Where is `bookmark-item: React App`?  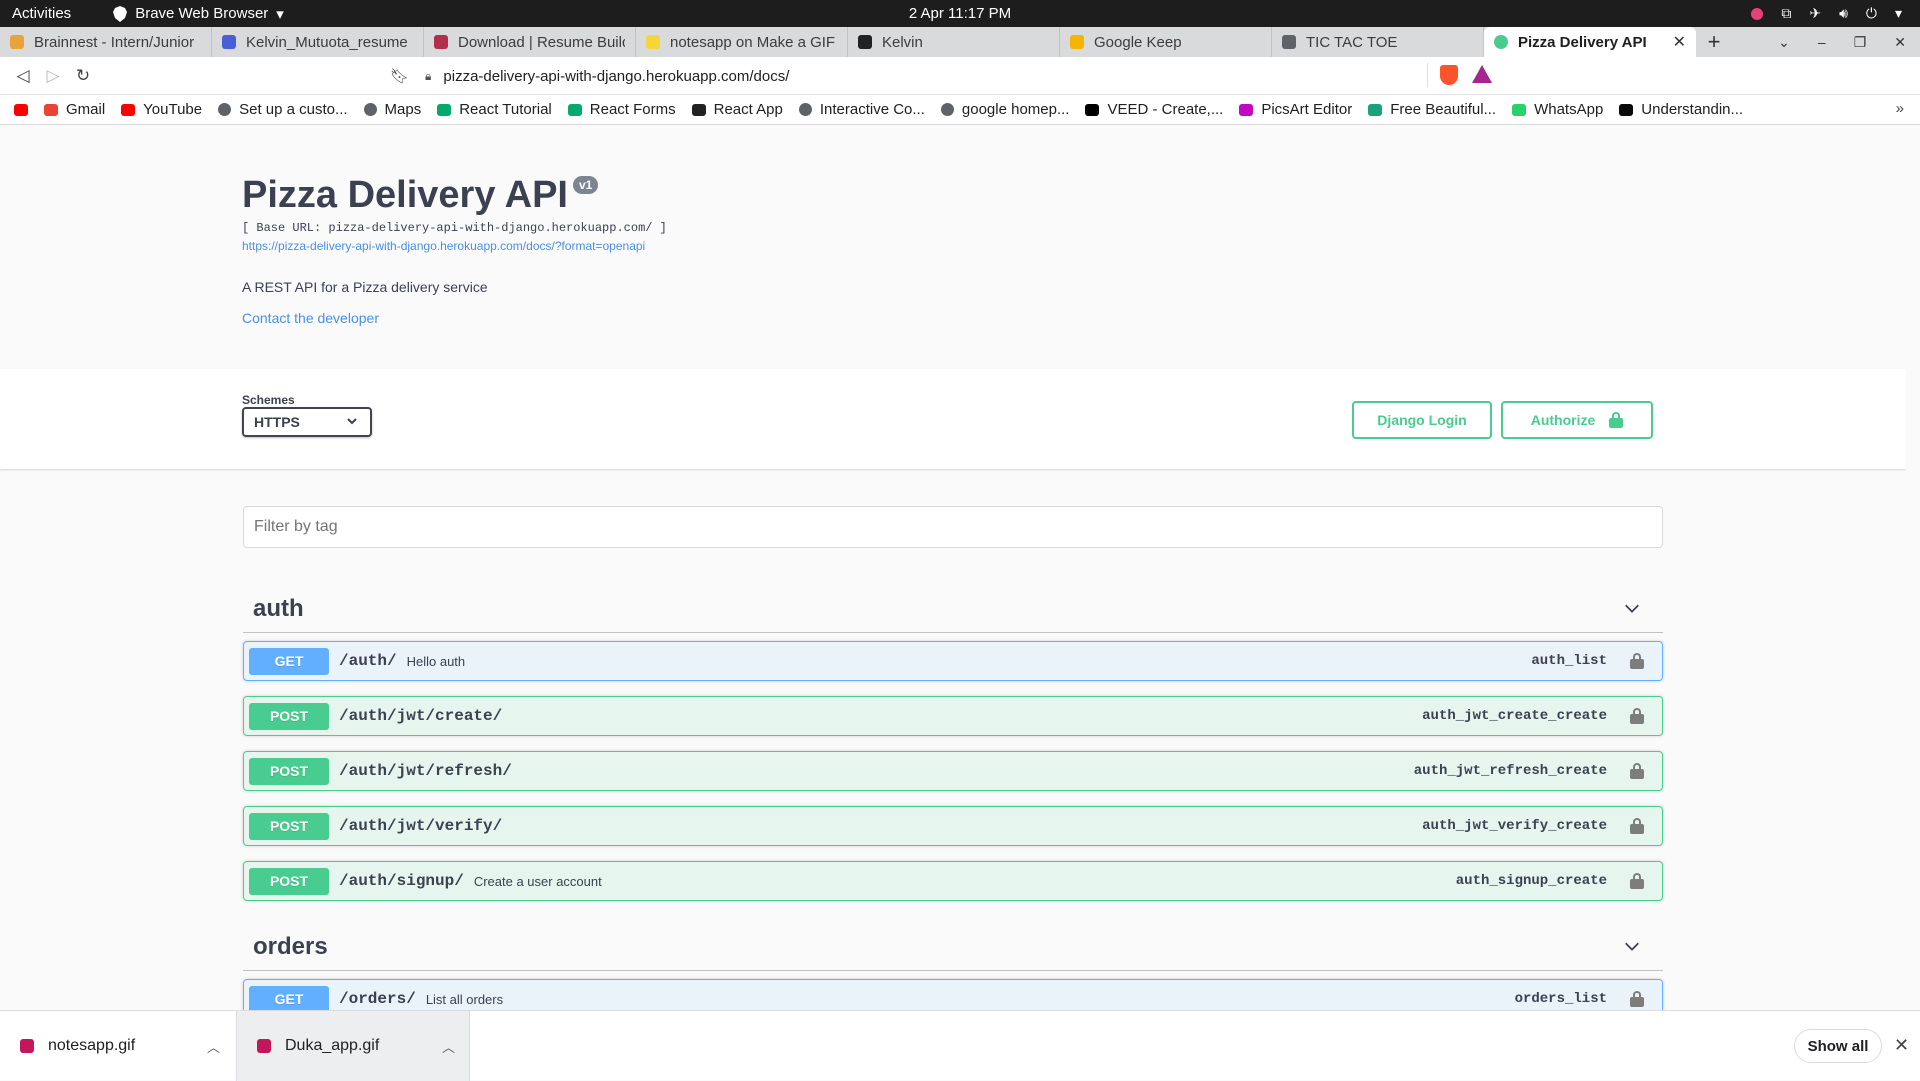
bookmark-item: React App is located at coordinates (737, 109).